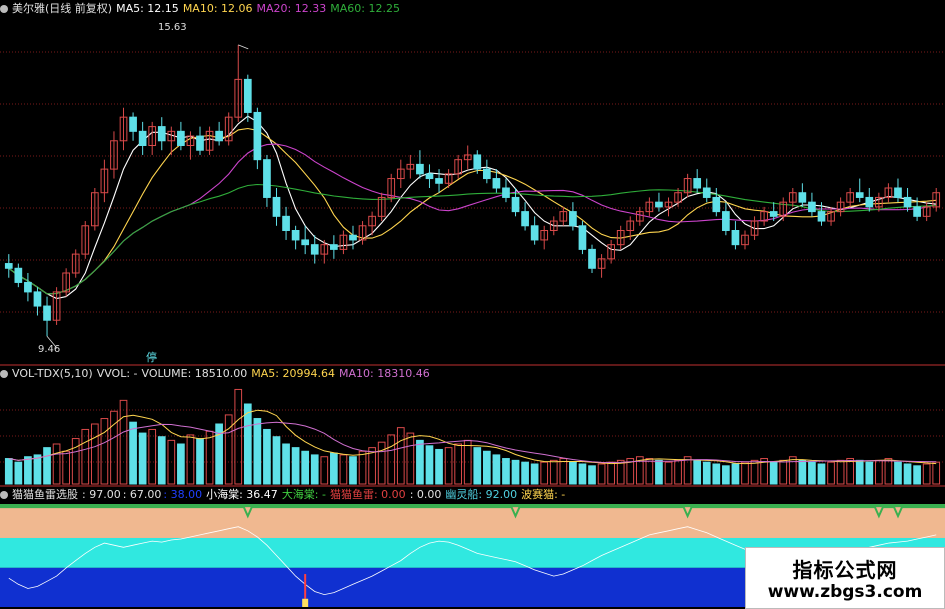 The width and height of the screenshot is (945, 609). Describe the element at coordinates (291, 8) in the screenshot. I see `ma20-readout: MA20: 12.33` at that location.